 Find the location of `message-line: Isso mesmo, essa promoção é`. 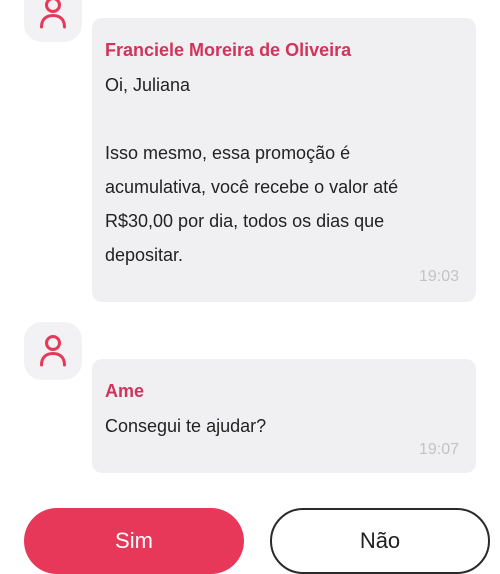

message-line: Isso mesmo, essa promoção é is located at coordinates (228, 153).